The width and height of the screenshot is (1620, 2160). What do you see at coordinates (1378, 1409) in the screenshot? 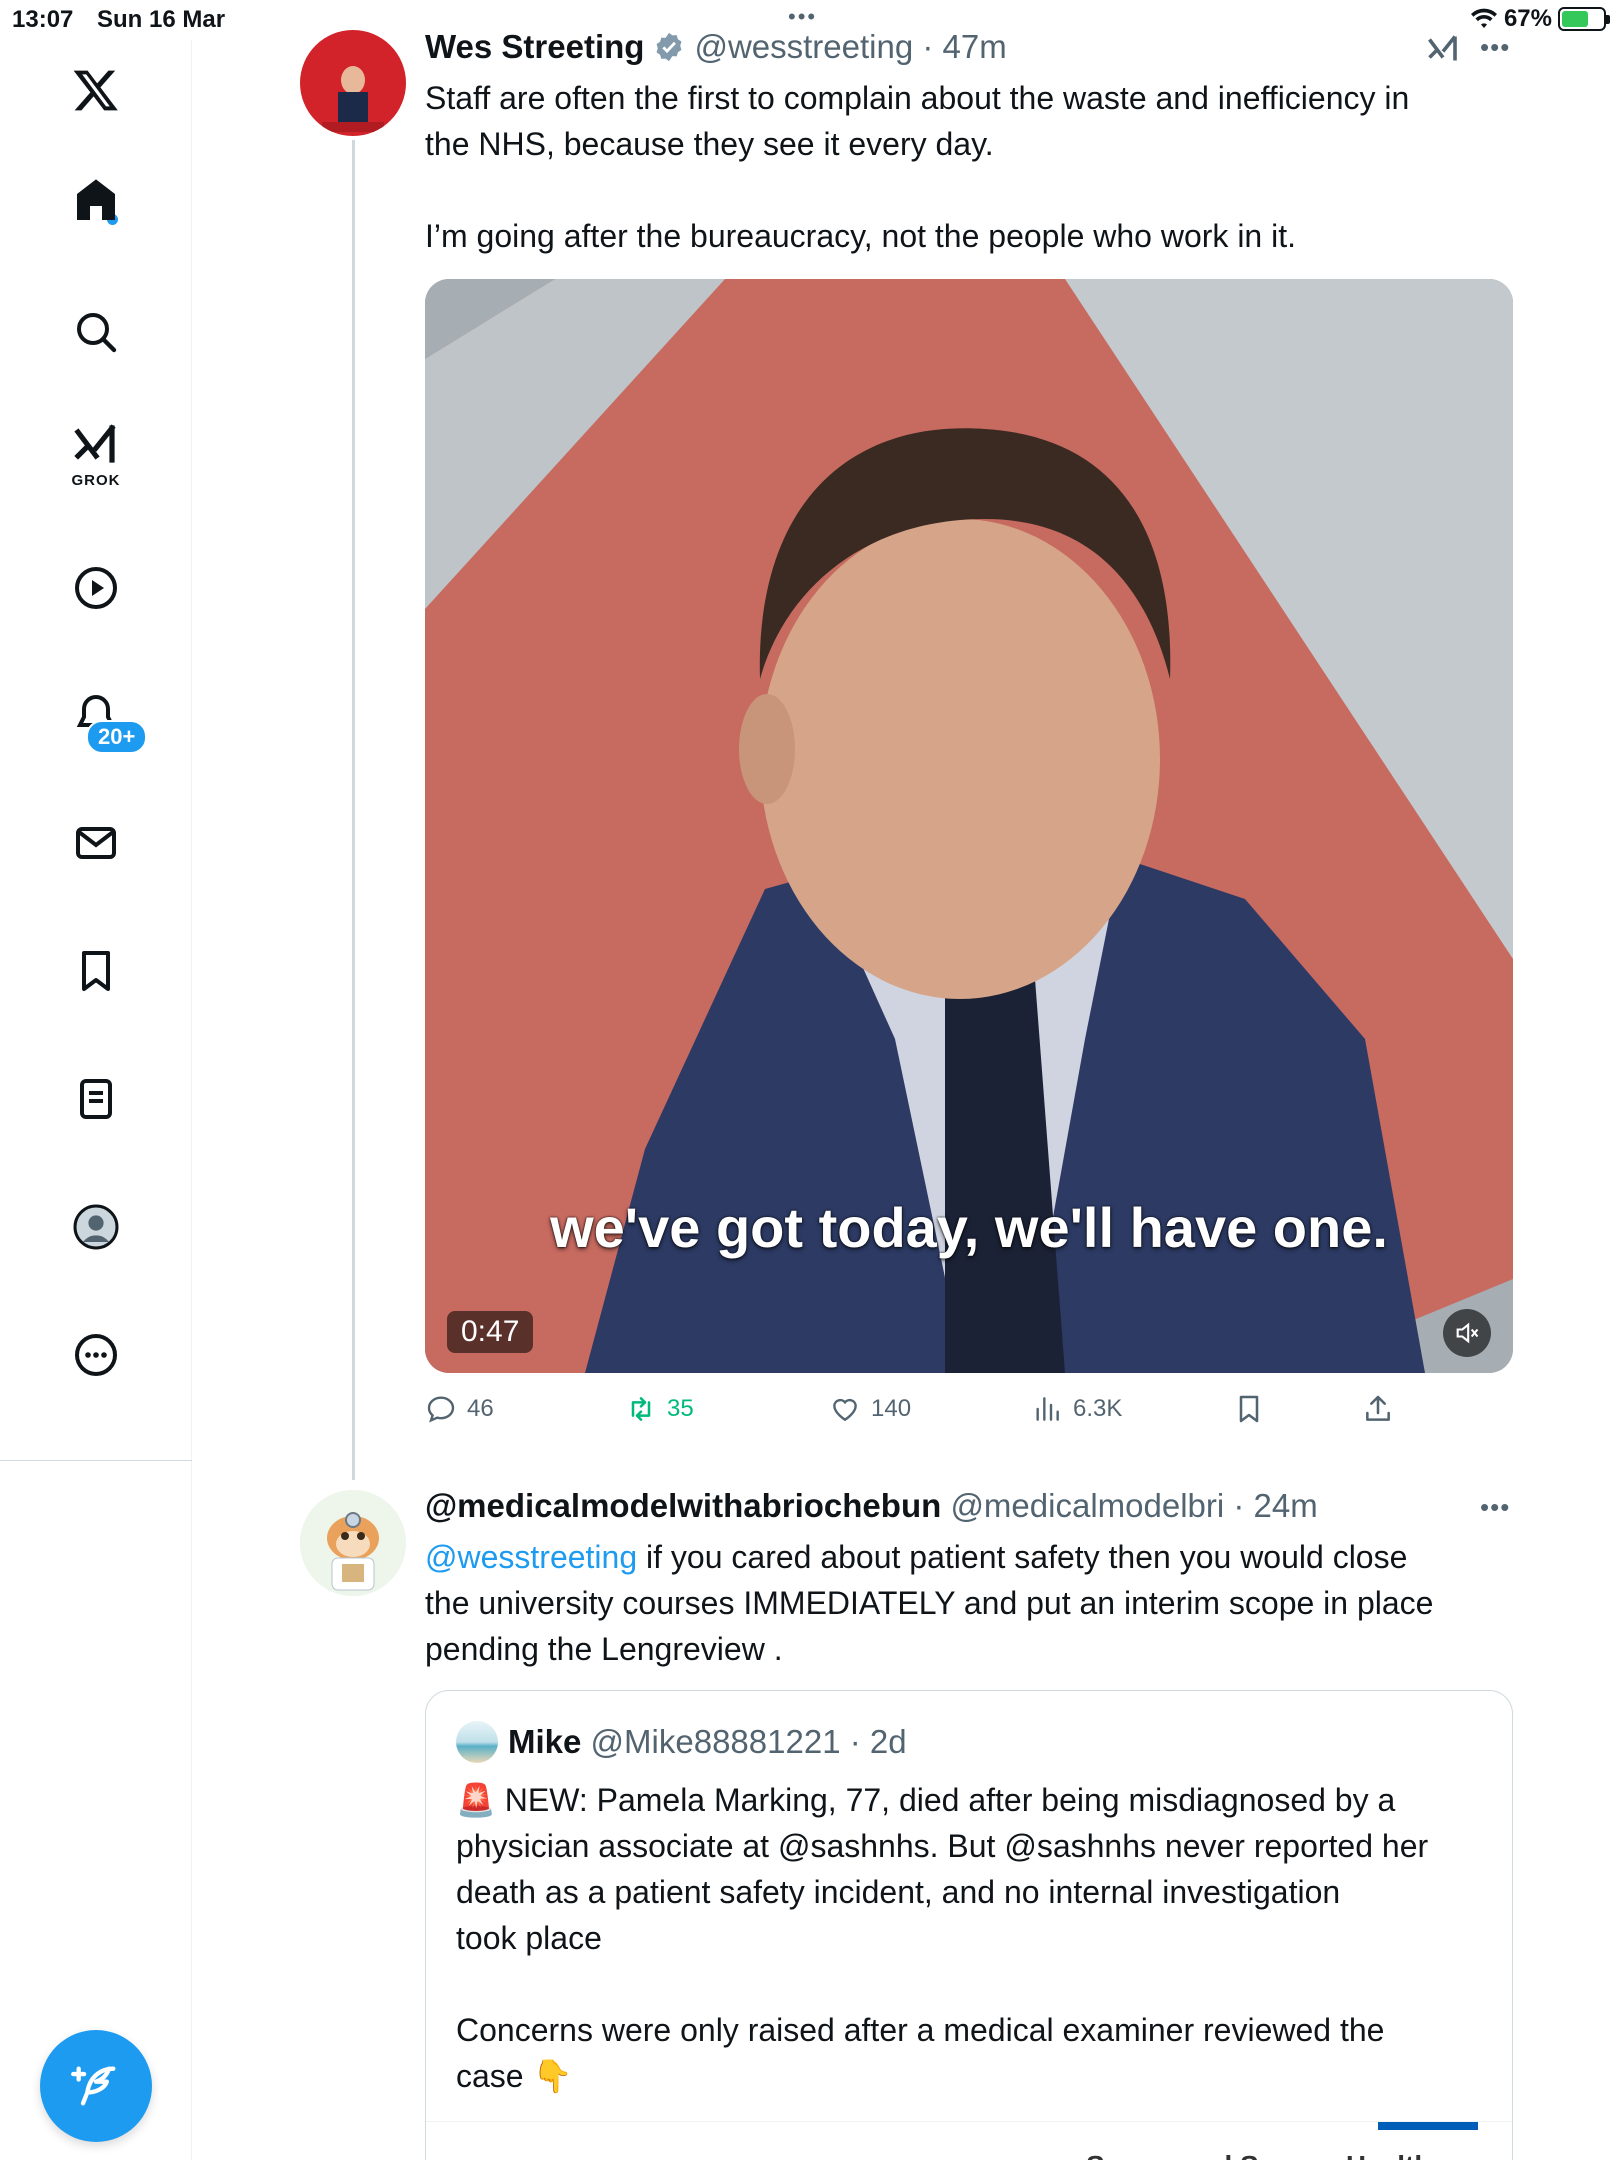
I see `share-button` at bounding box center [1378, 1409].